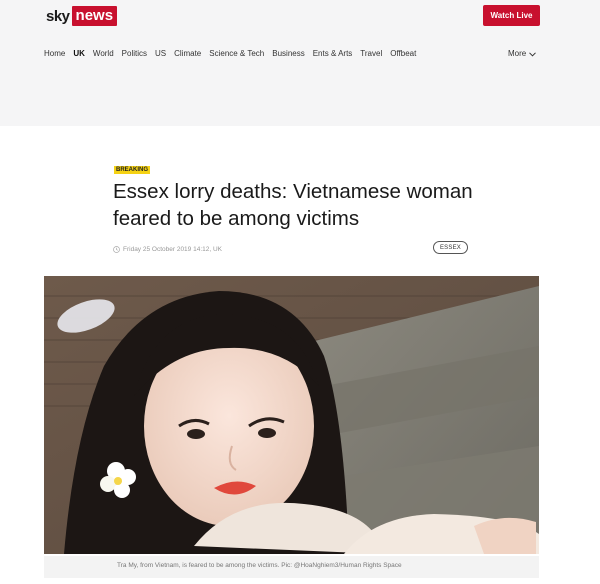 Image resolution: width=600 pixels, height=584 pixels. I want to click on chevron-down-icon, so click(533, 54).